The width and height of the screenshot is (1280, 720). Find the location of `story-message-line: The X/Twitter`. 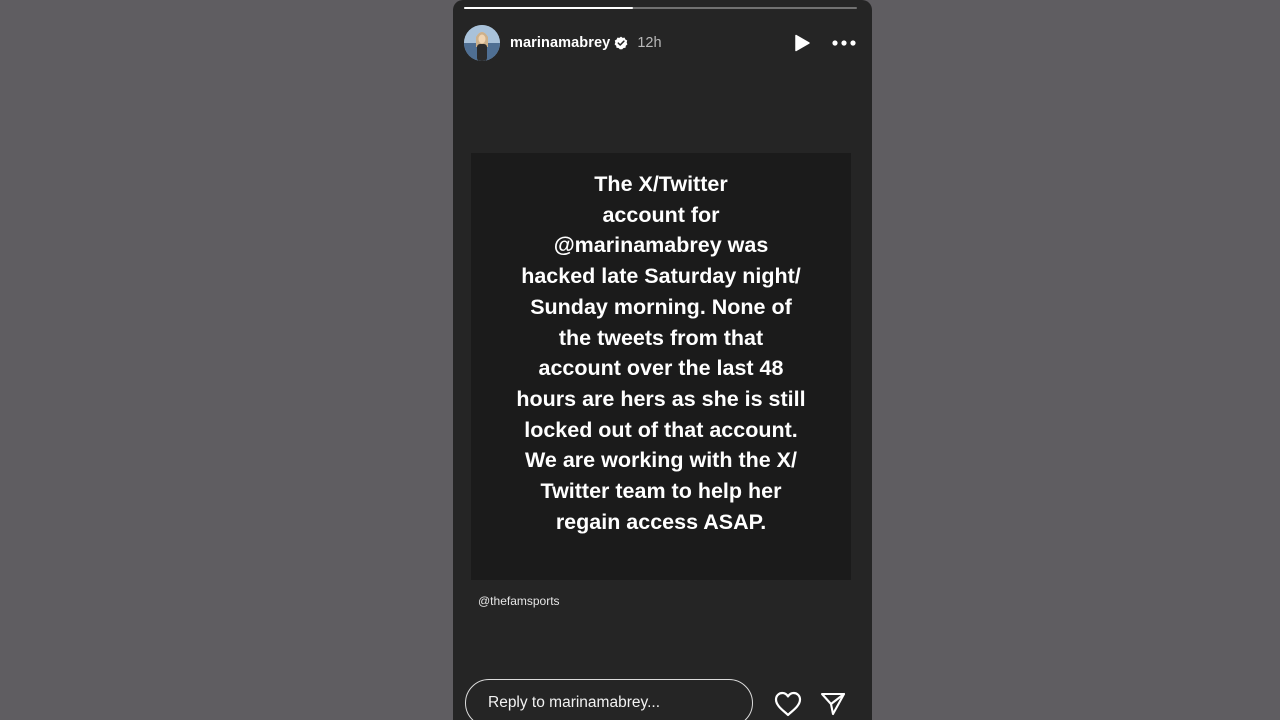

story-message-line: The X/Twitter is located at coordinates (661, 184).